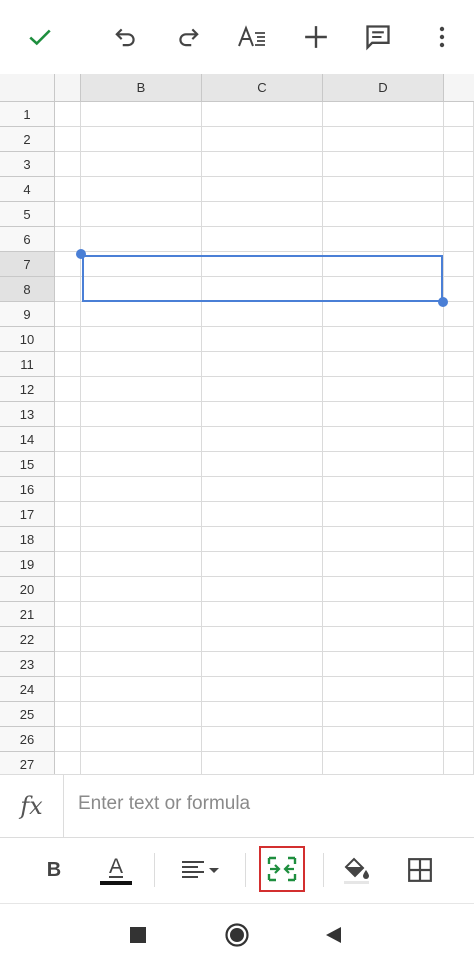 Image resolution: width=474 pixels, height=965 pixels. What do you see at coordinates (27, 114) in the screenshot?
I see `row-header: 1` at bounding box center [27, 114].